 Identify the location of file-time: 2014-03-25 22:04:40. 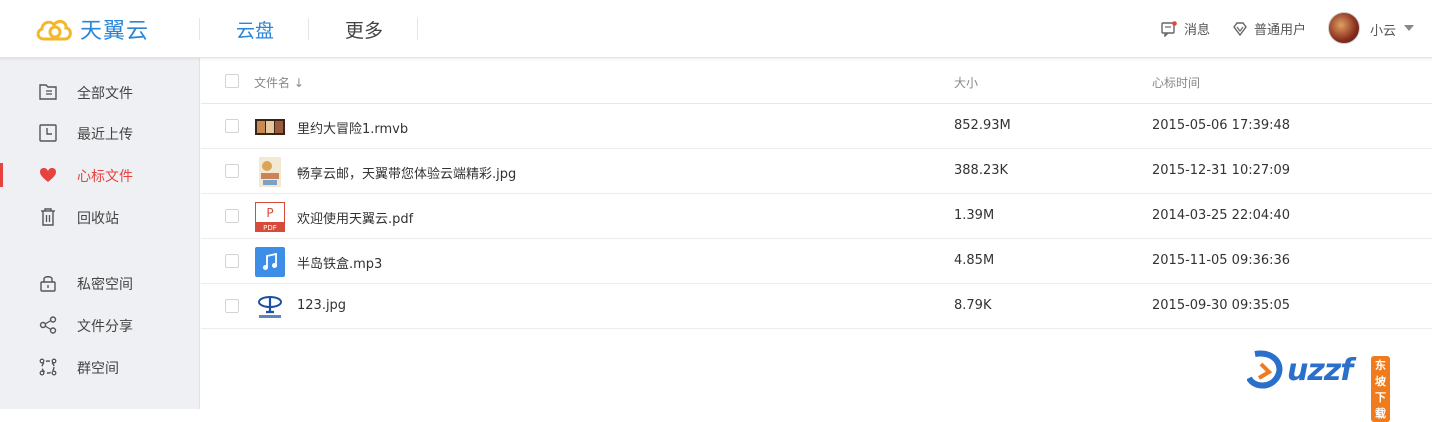
(1221, 215).